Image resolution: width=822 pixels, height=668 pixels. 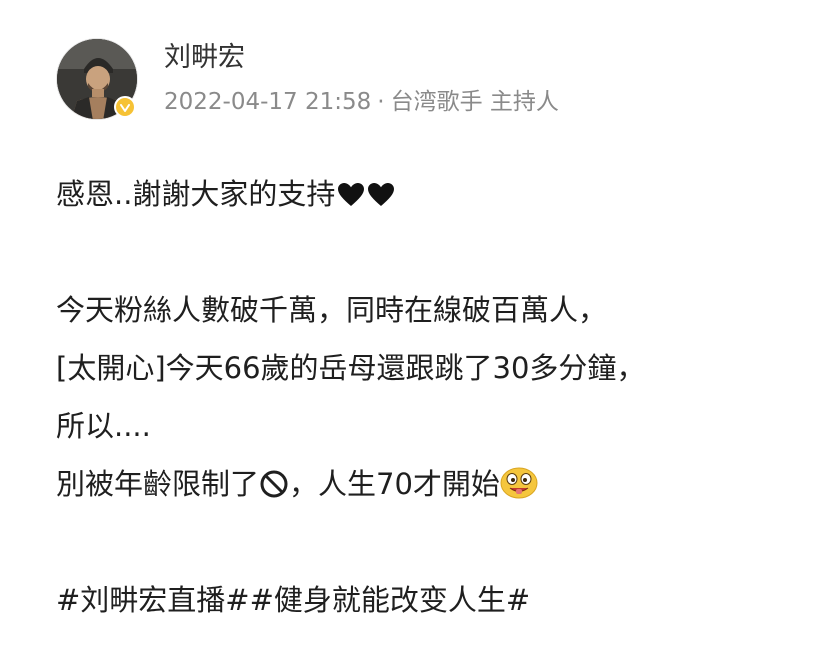 I want to click on post-text-line-1: 感恩..謝謝大家的支持, so click(x=196, y=194).